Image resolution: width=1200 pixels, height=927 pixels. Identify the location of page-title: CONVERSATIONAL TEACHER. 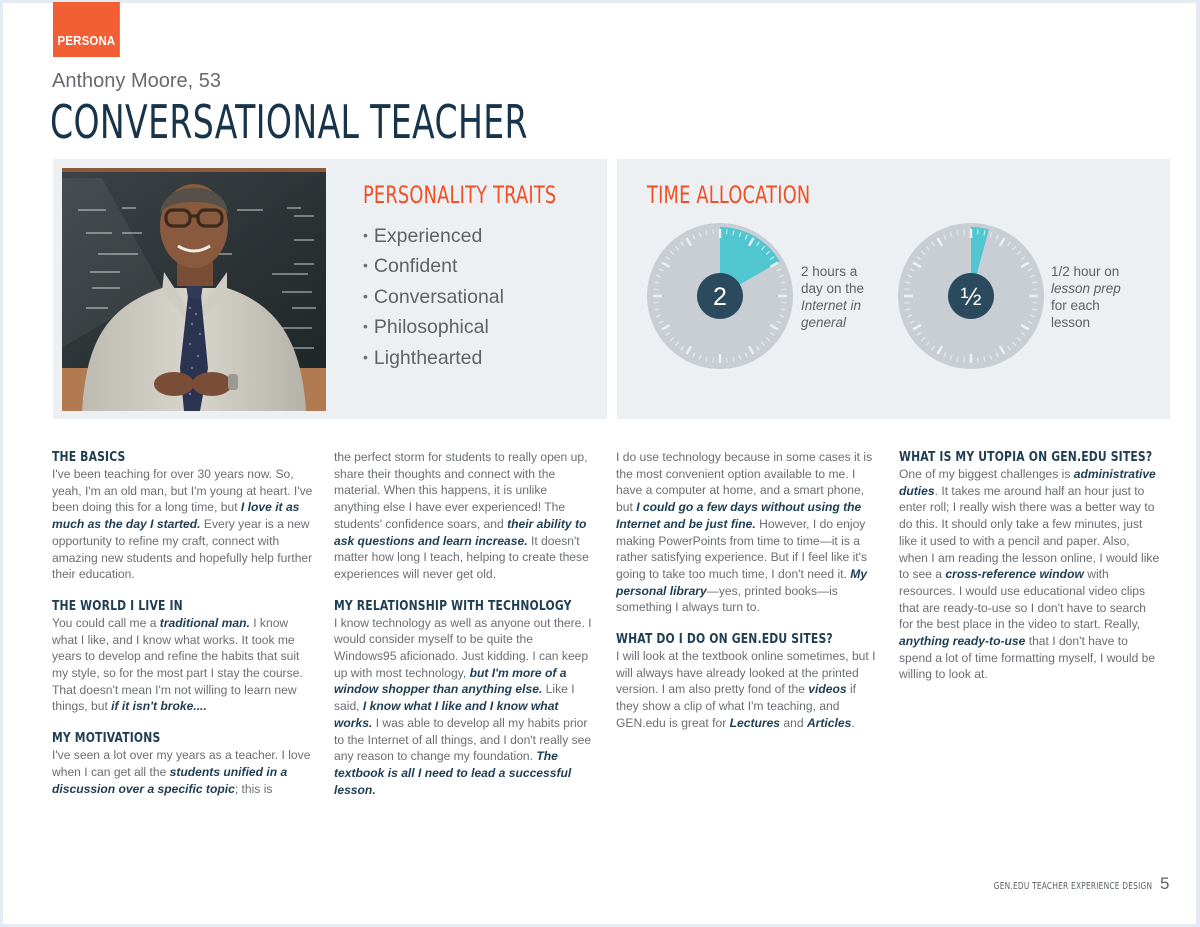
(289, 122).